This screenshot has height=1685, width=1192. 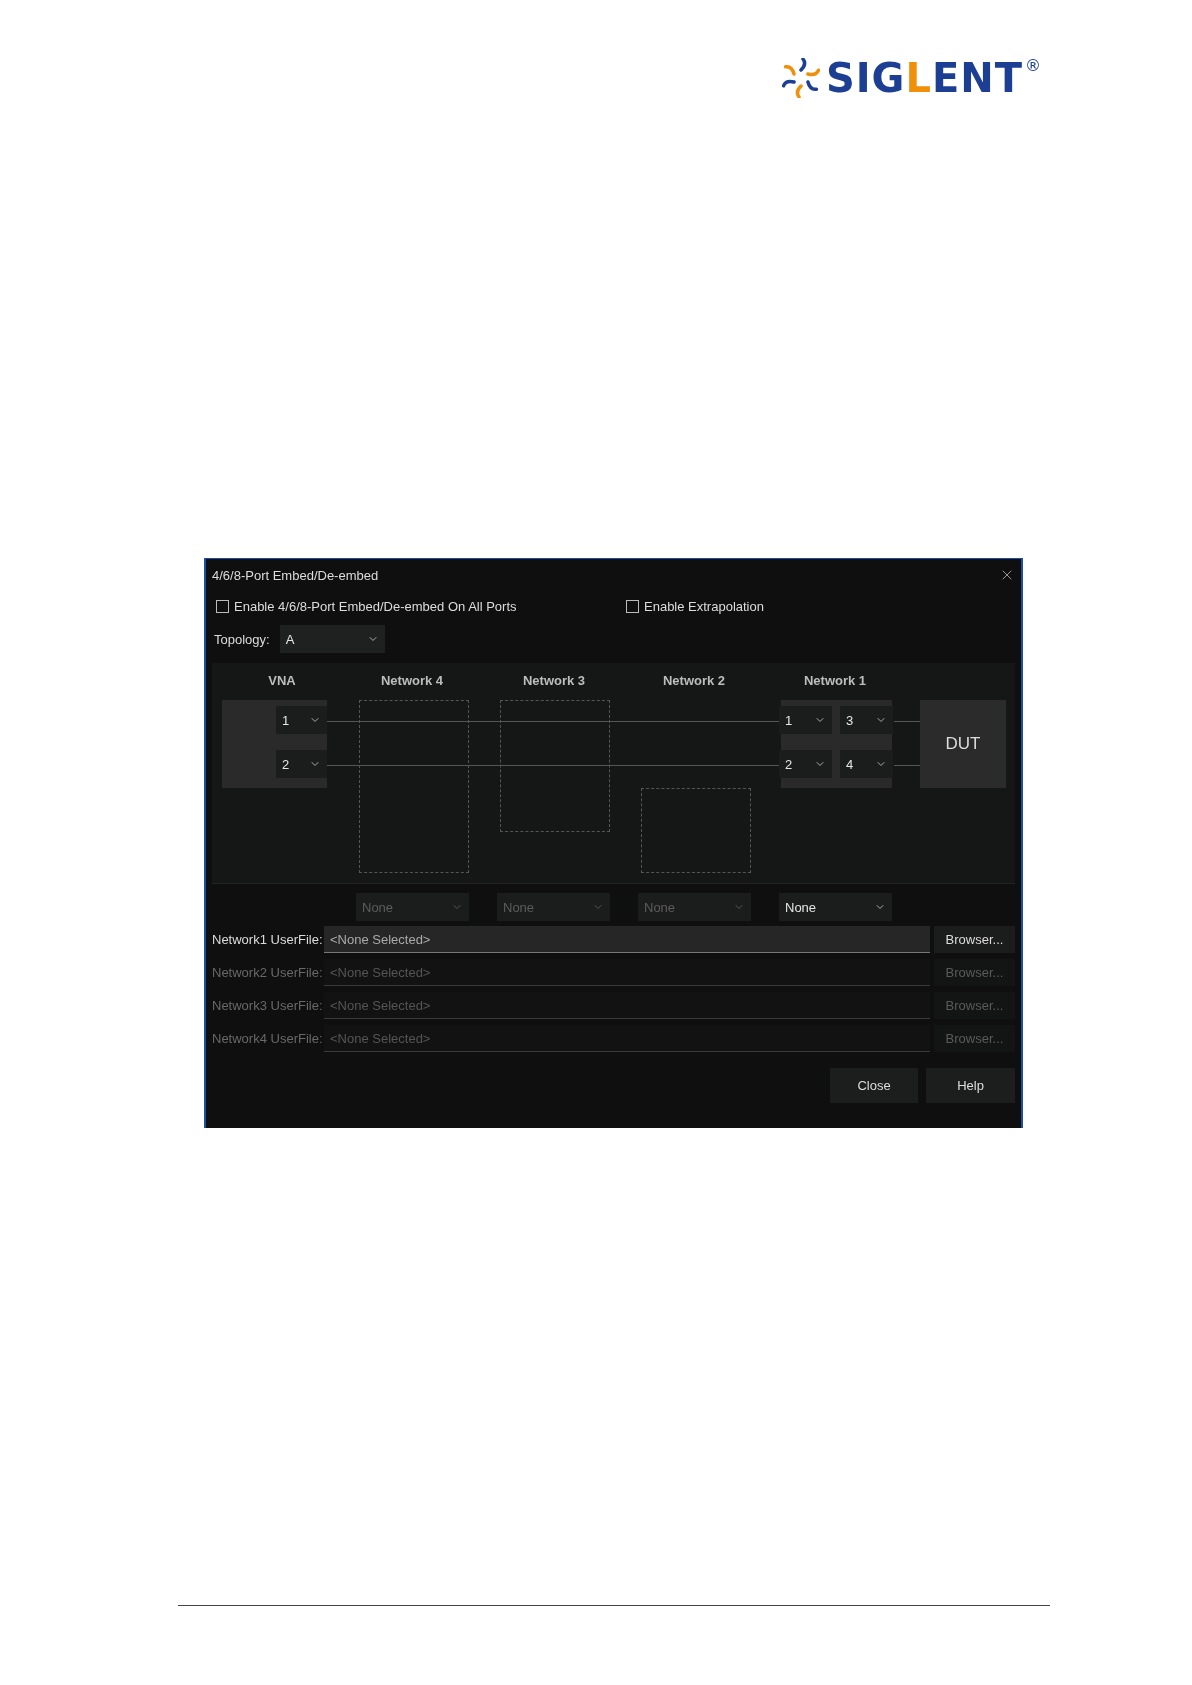 I want to click on company-logo: SIGLENT®, so click(x=911, y=78).